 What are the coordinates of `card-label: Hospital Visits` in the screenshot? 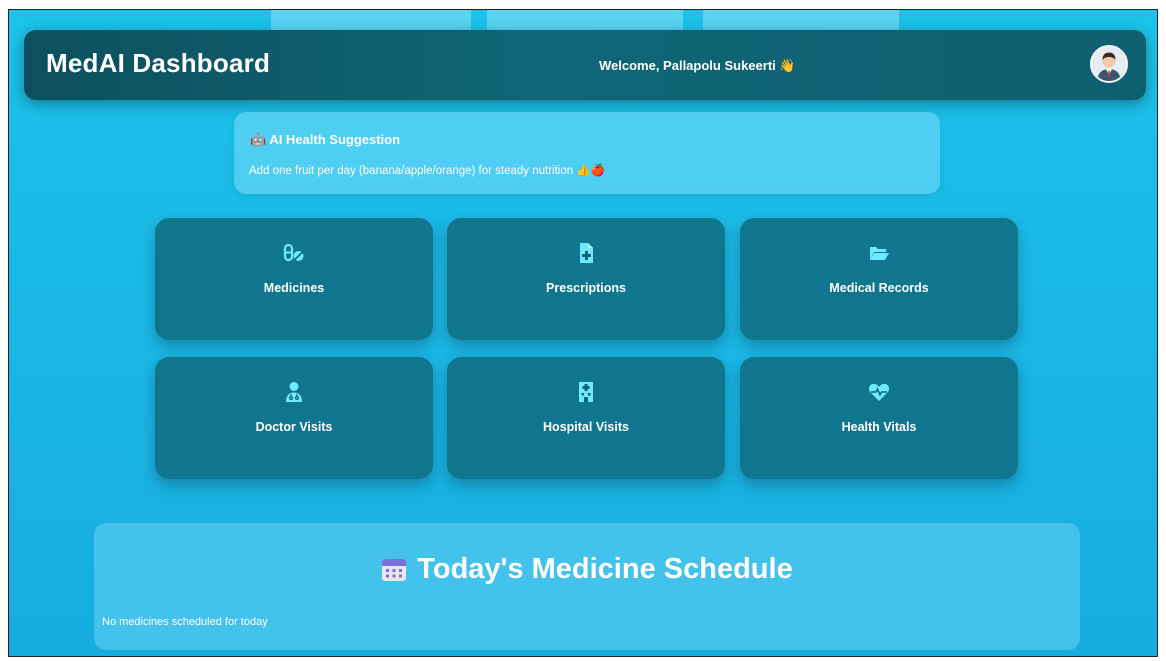 It's located at (586, 427).